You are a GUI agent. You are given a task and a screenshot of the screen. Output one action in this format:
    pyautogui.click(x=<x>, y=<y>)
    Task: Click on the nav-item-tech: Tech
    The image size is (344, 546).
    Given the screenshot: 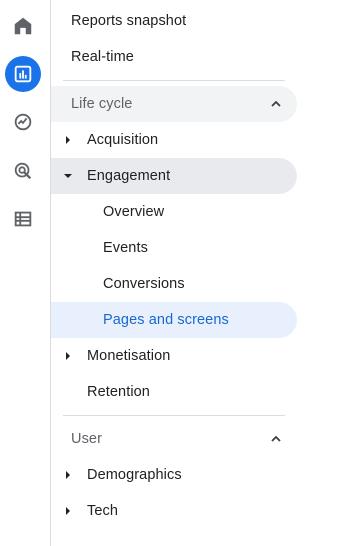 What is the action you would take?
    pyautogui.click(x=174, y=511)
    